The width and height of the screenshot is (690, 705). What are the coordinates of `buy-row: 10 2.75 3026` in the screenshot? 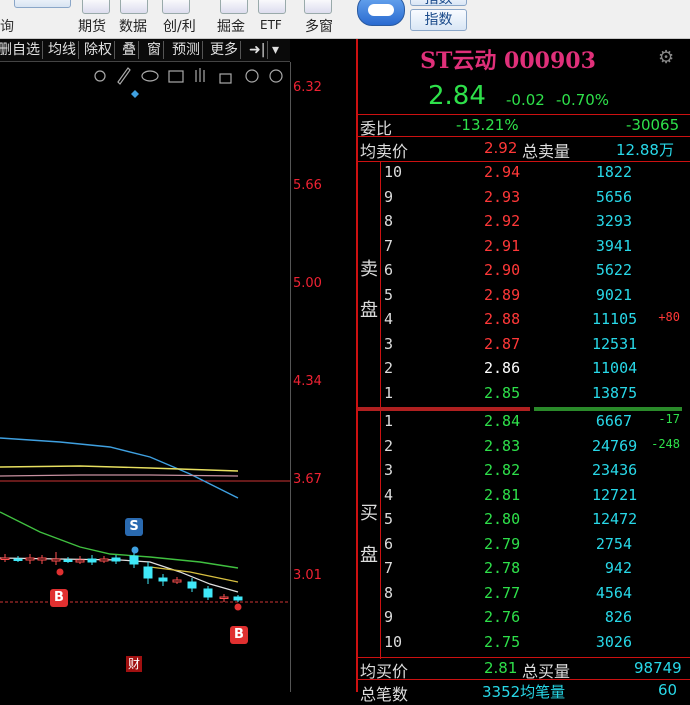 It's located at (524, 645).